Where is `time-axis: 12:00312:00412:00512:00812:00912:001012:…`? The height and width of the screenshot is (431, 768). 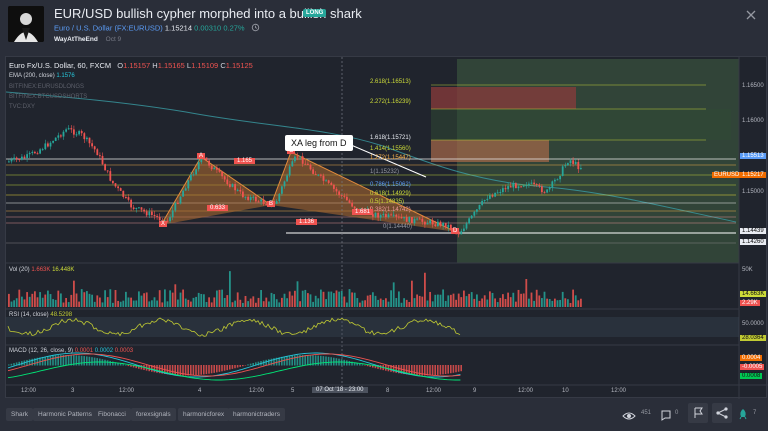
time-axis: 12:00312:00412:00512:00812:00912:001012:… is located at coordinates (372, 393).